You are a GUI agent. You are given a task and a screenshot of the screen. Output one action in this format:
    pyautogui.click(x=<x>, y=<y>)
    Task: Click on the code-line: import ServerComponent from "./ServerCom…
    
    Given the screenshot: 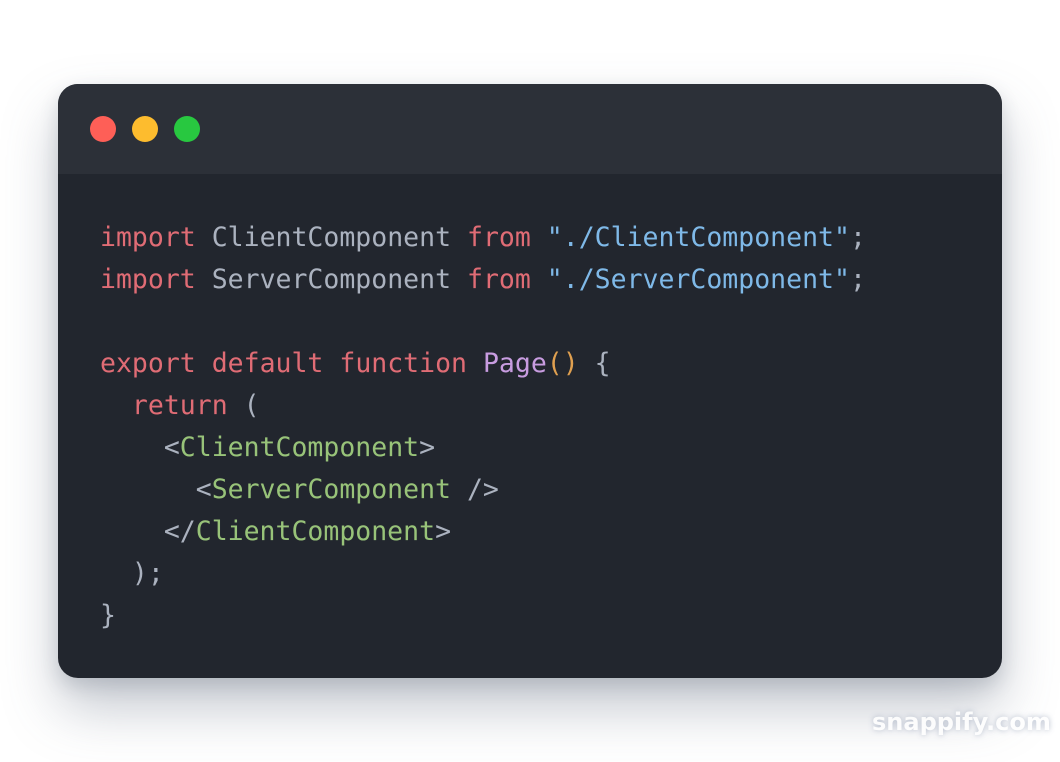 What is the action you would take?
    pyautogui.click(x=483, y=280)
    